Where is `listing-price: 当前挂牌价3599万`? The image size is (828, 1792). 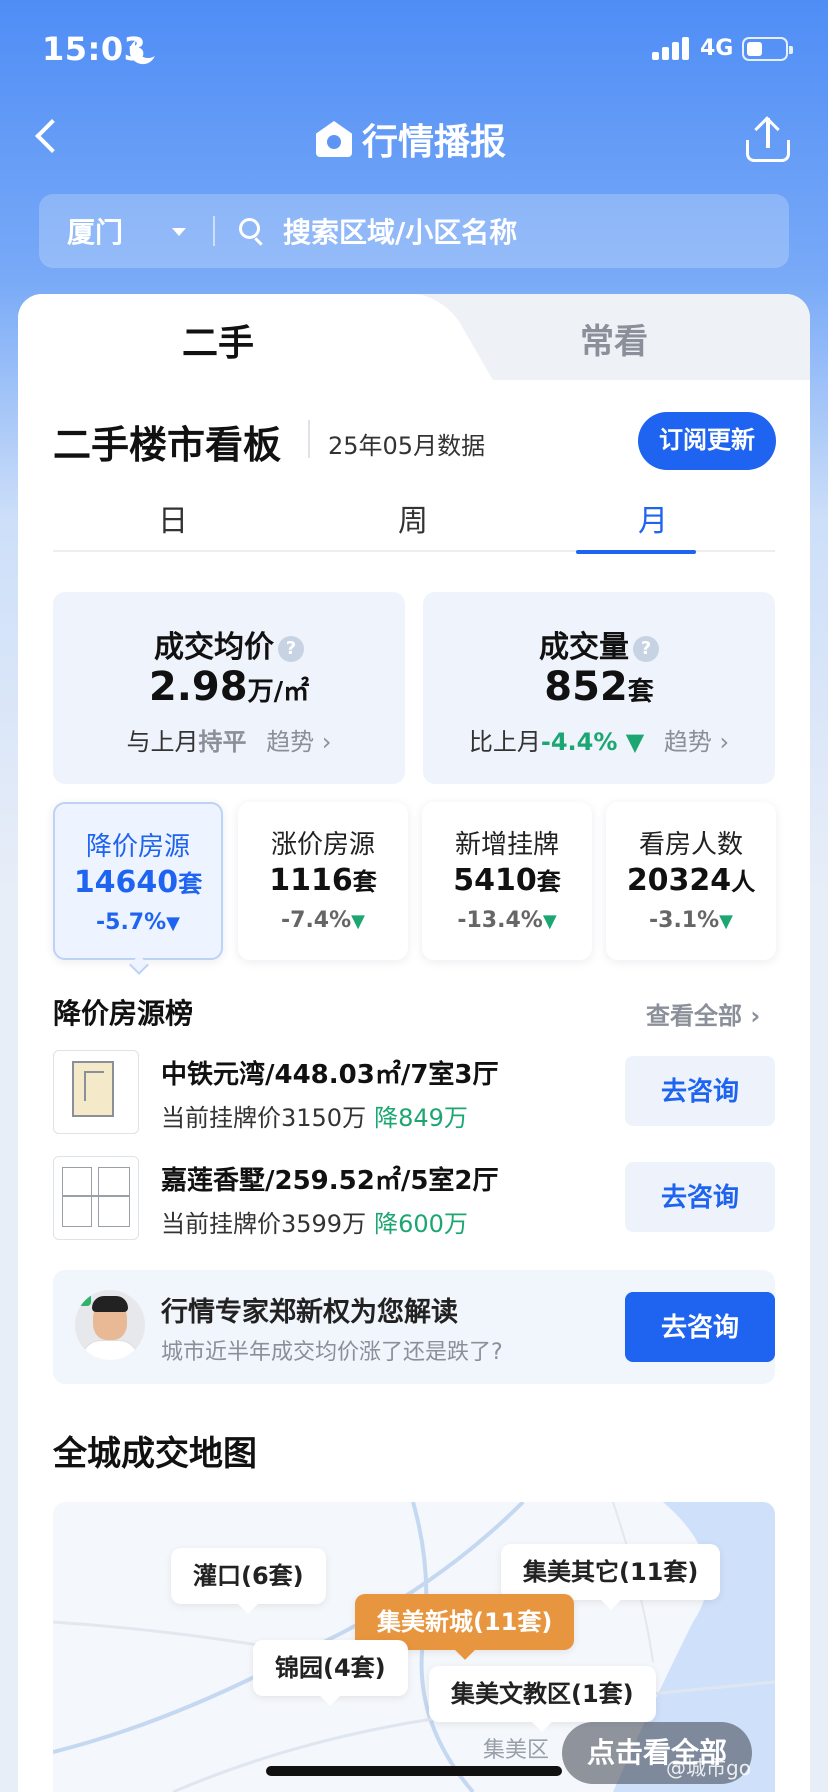 listing-price: 当前挂牌价3599万 is located at coordinates (264, 1224).